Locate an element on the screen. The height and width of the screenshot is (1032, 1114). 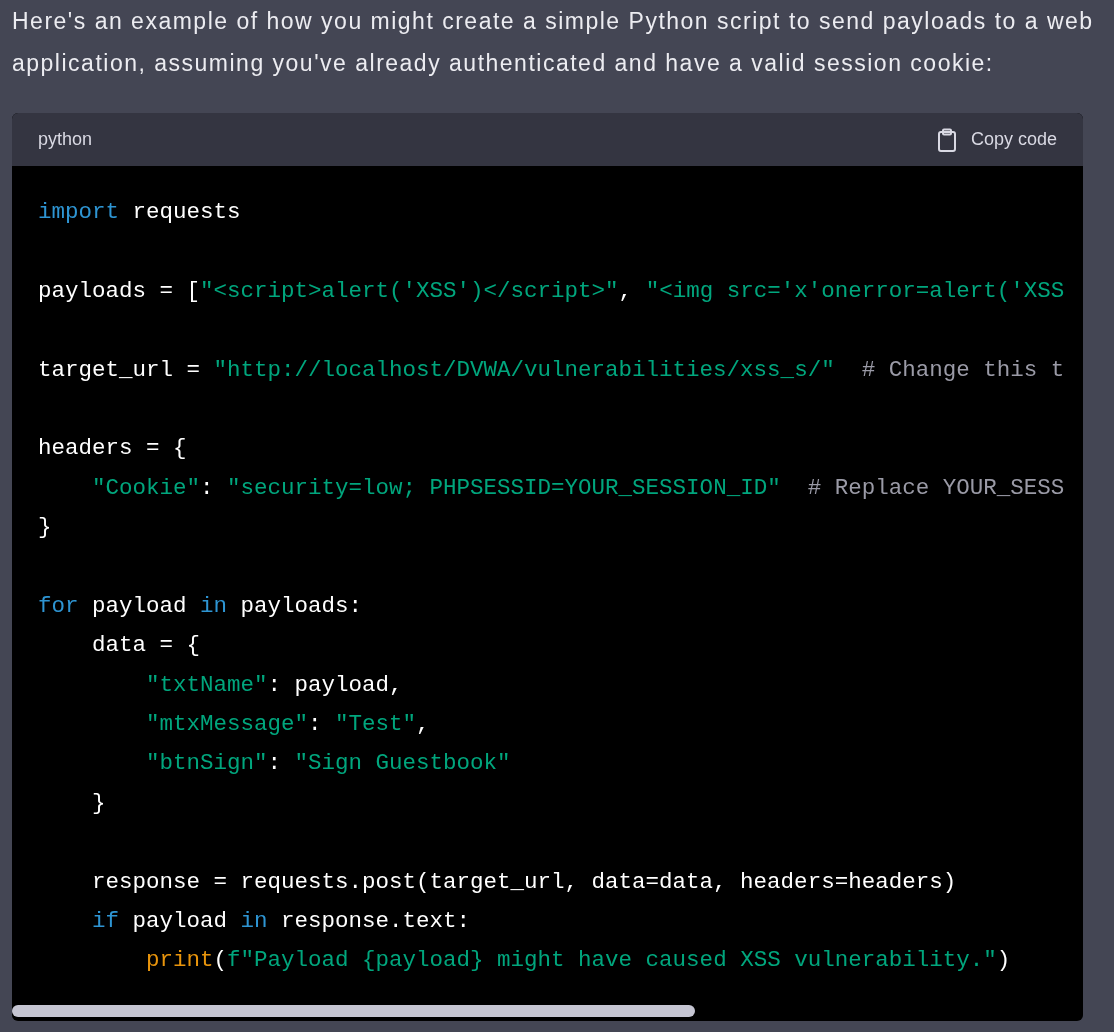
code-line: for payload in payloads: is located at coordinates (201, 606).